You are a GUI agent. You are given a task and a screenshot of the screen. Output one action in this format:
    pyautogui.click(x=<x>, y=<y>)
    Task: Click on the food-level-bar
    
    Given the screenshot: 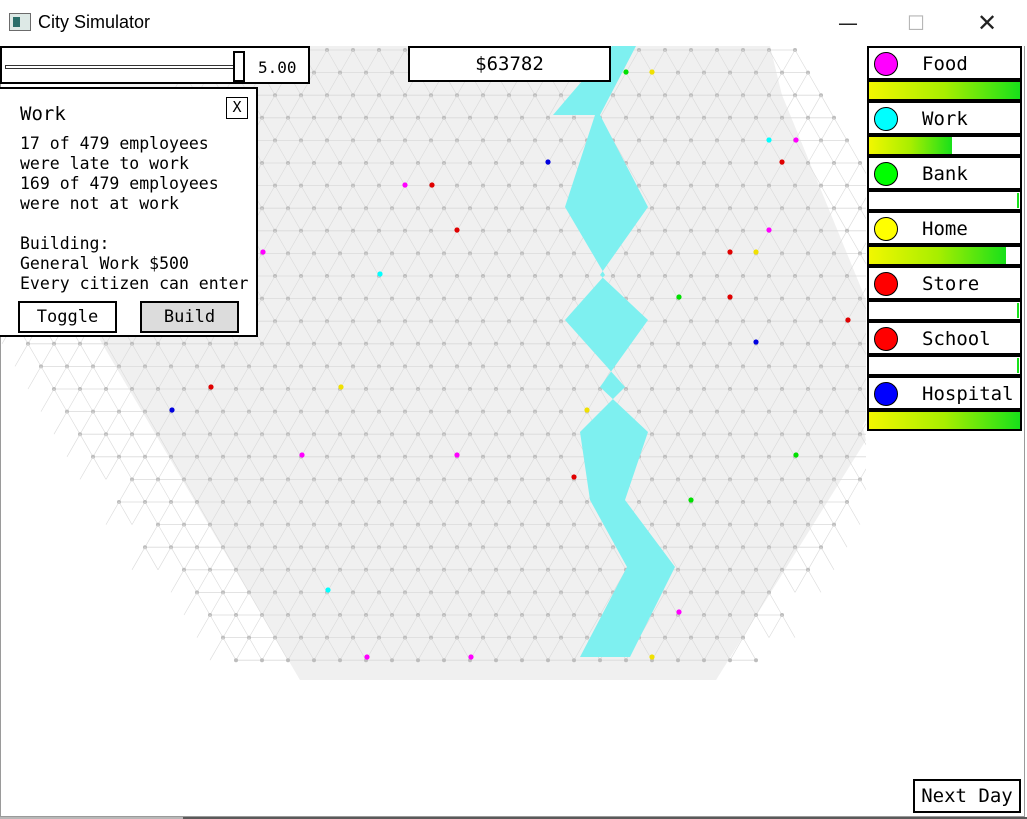 What is the action you would take?
    pyautogui.click(x=944, y=90)
    